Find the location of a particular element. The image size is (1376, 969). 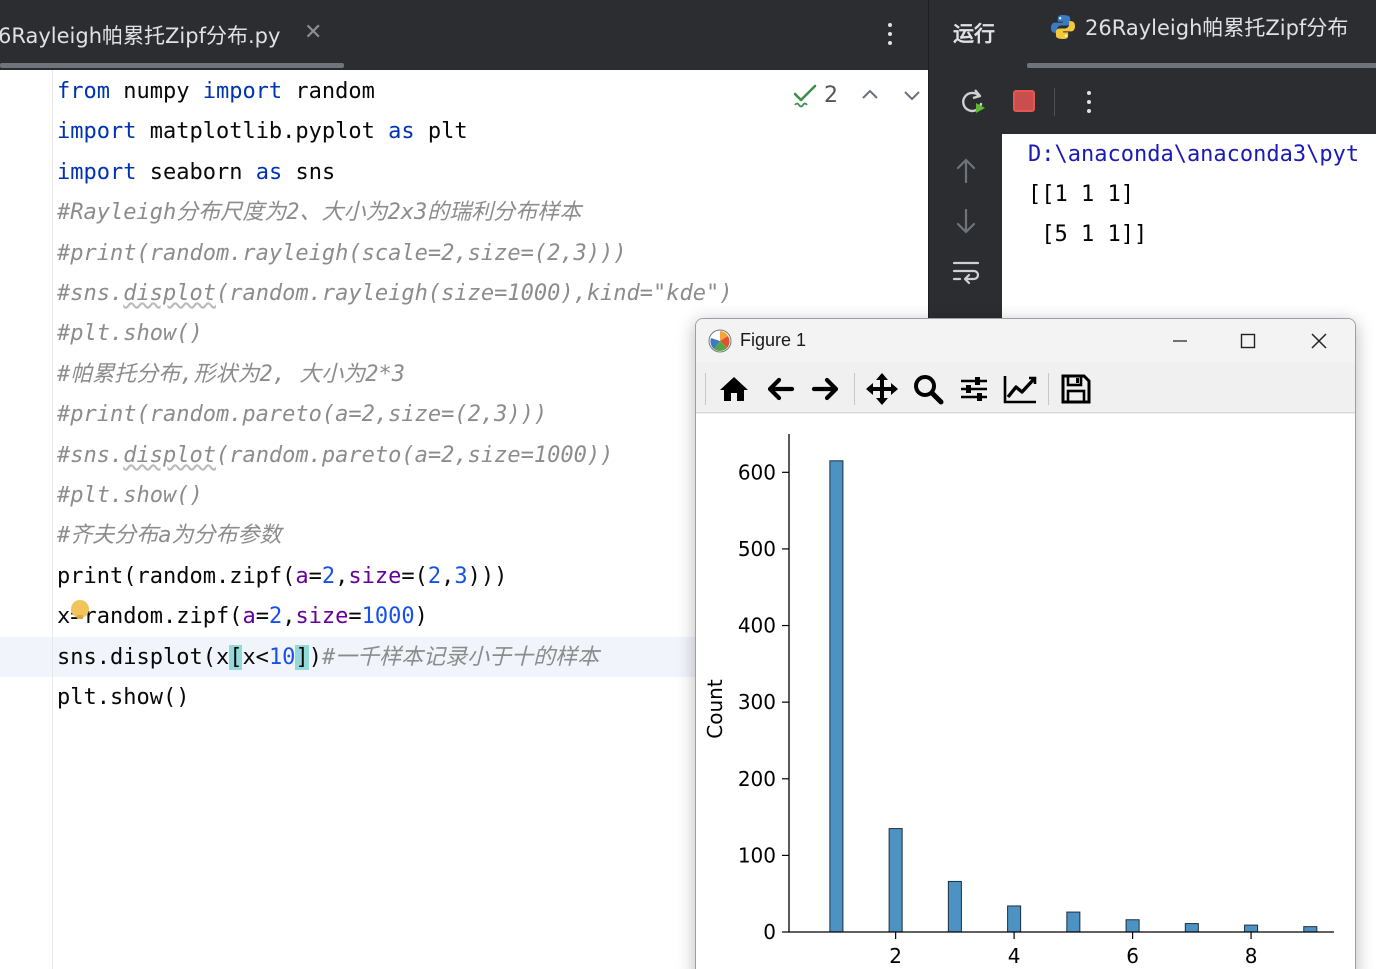

y-tick-label: 600 is located at coordinates (757, 472).